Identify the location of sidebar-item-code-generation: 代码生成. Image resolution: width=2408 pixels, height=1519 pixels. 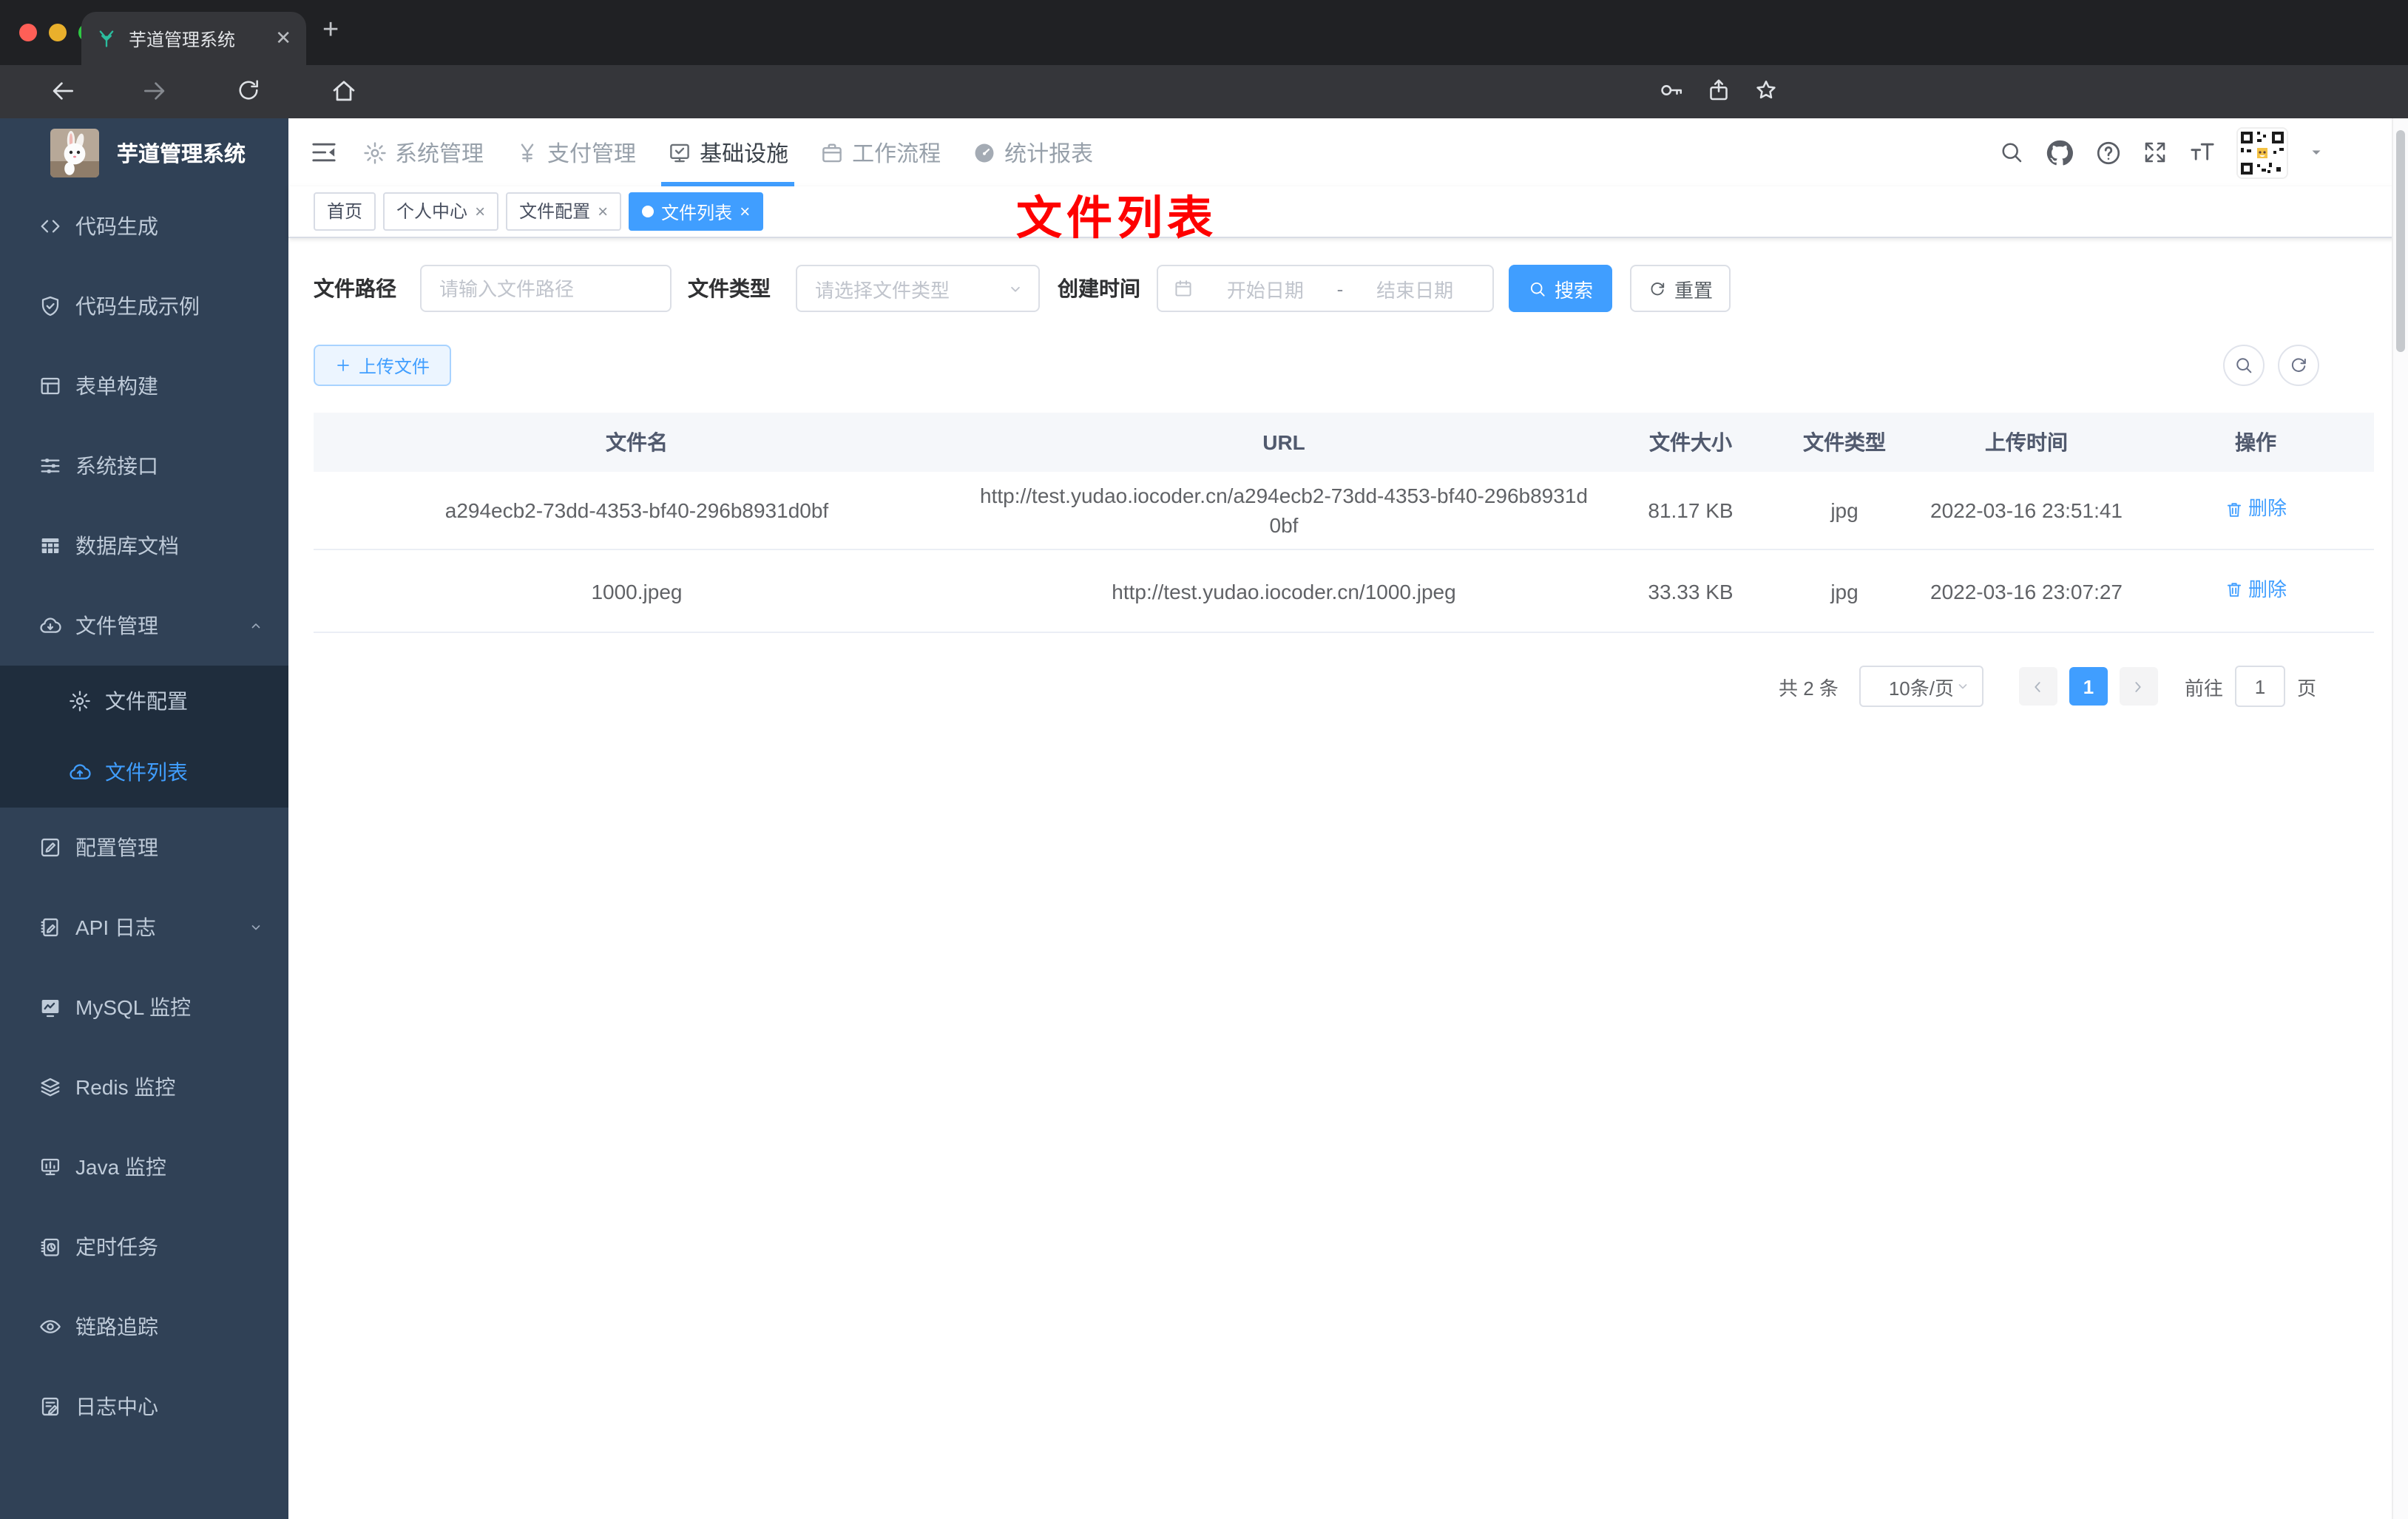
(144, 226).